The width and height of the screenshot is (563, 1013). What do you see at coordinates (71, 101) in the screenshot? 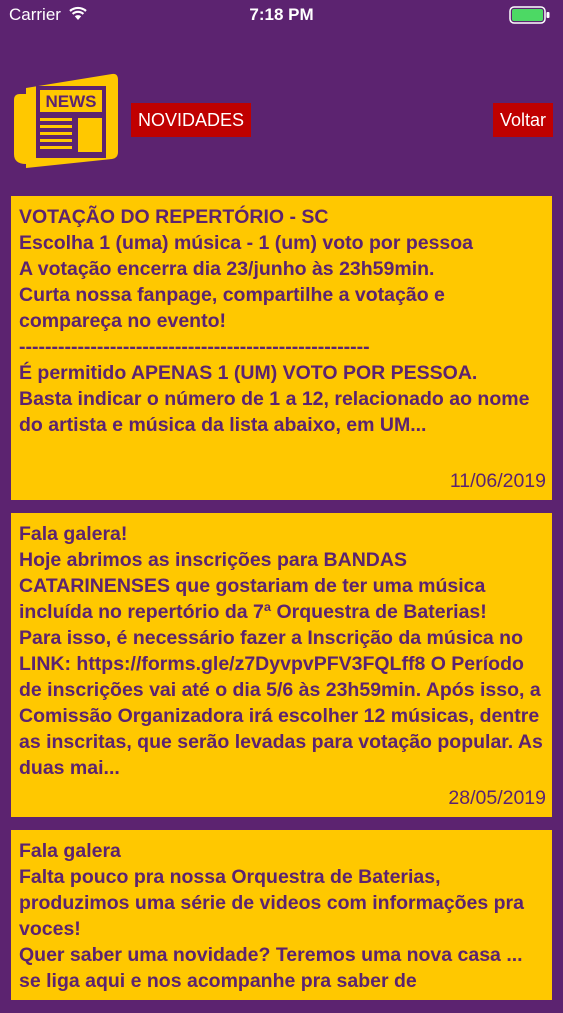
I see `logo-text: NEWS` at bounding box center [71, 101].